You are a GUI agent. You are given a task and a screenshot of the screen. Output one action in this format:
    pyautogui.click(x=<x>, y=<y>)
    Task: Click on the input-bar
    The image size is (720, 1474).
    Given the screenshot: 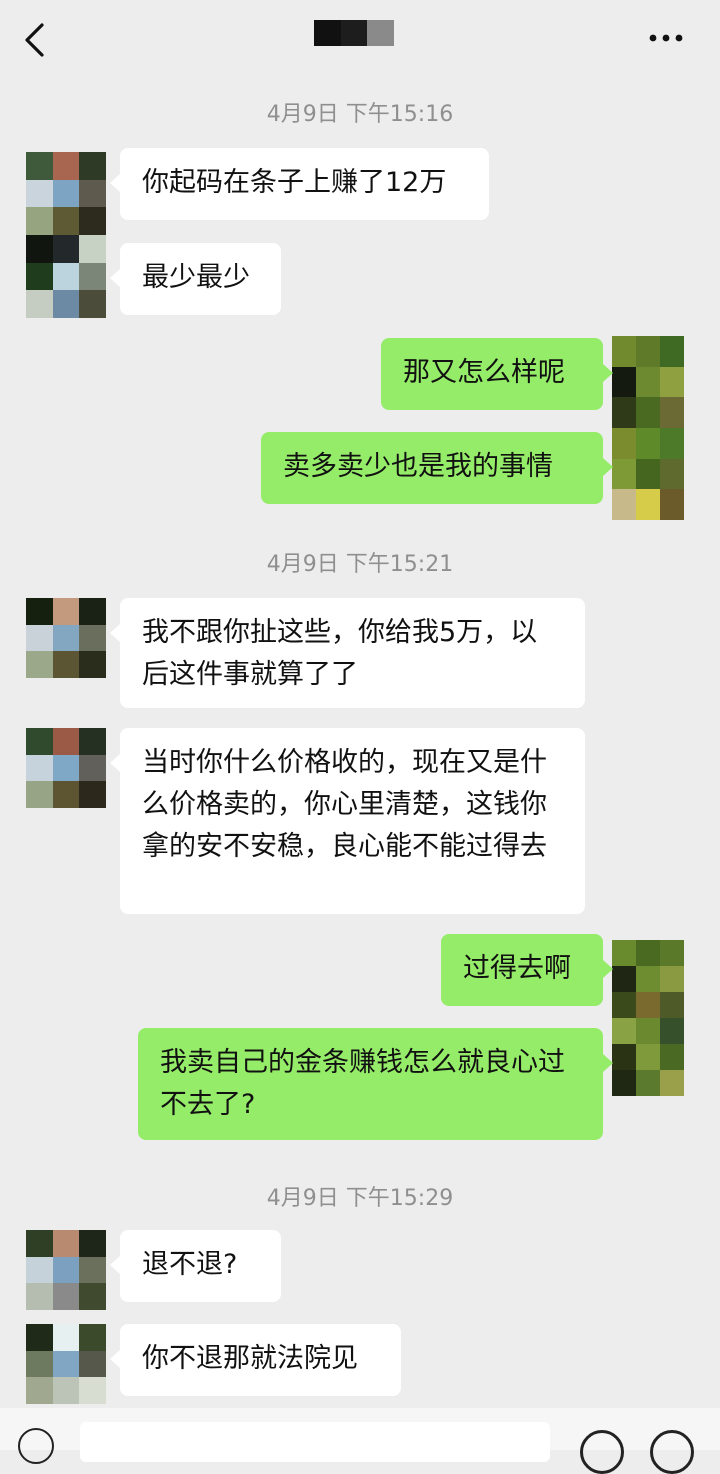 What is the action you would take?
    pyautogui.click(x=360, y=1441)
    